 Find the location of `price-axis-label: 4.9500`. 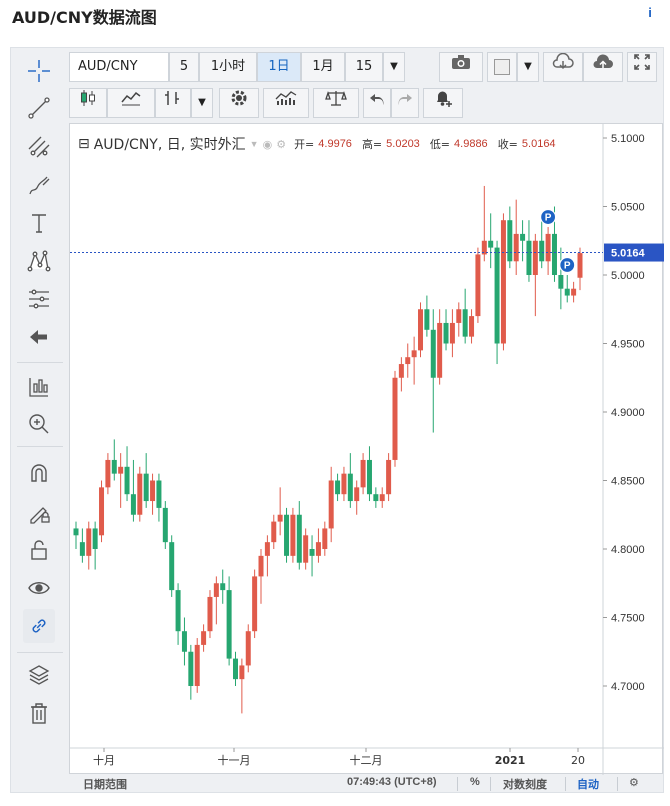

price-axis-label: 4.9500 is located at coordinates (628, 345).